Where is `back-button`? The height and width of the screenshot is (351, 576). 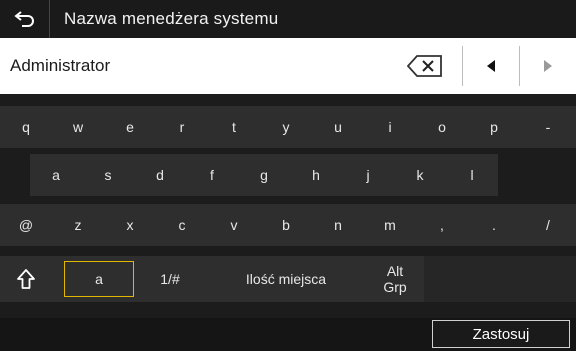 back-button is located at coordinates (25, 19).